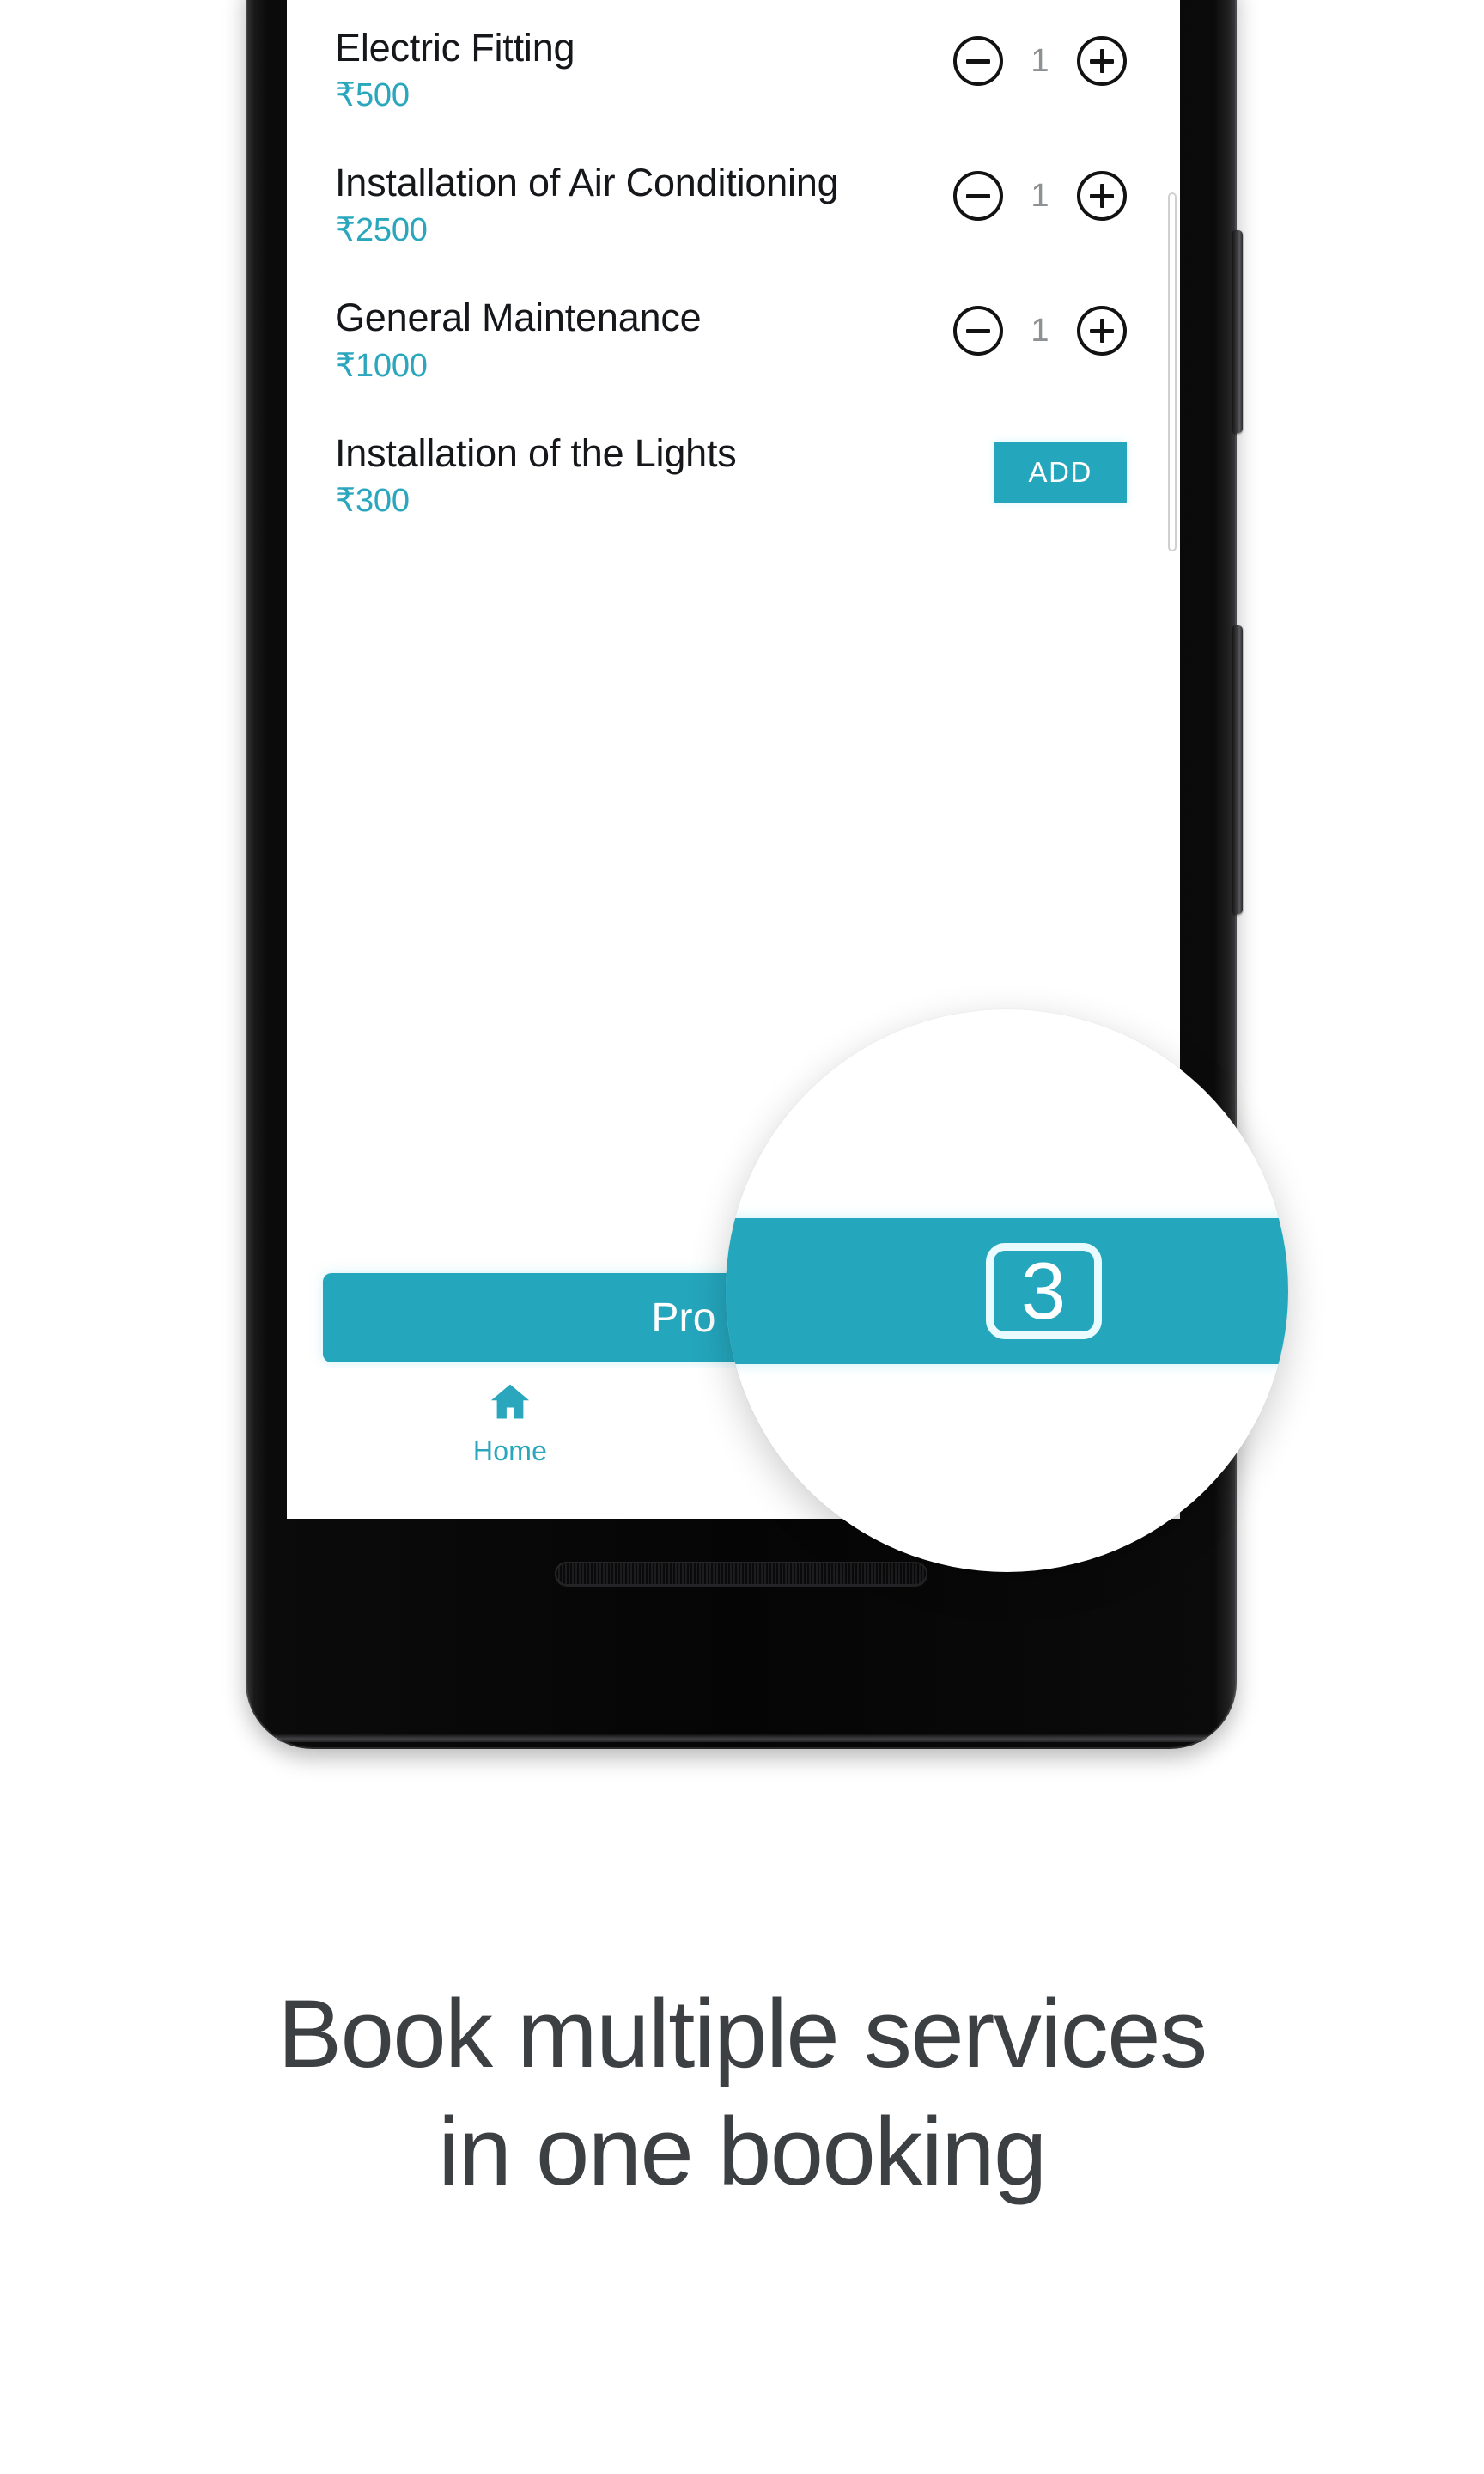 Image resolution: width=1484 pixels, height=2474 pixels. I want to click on service-list-item: Installation of the Lights ₹300 ADD, so click(734, 475).